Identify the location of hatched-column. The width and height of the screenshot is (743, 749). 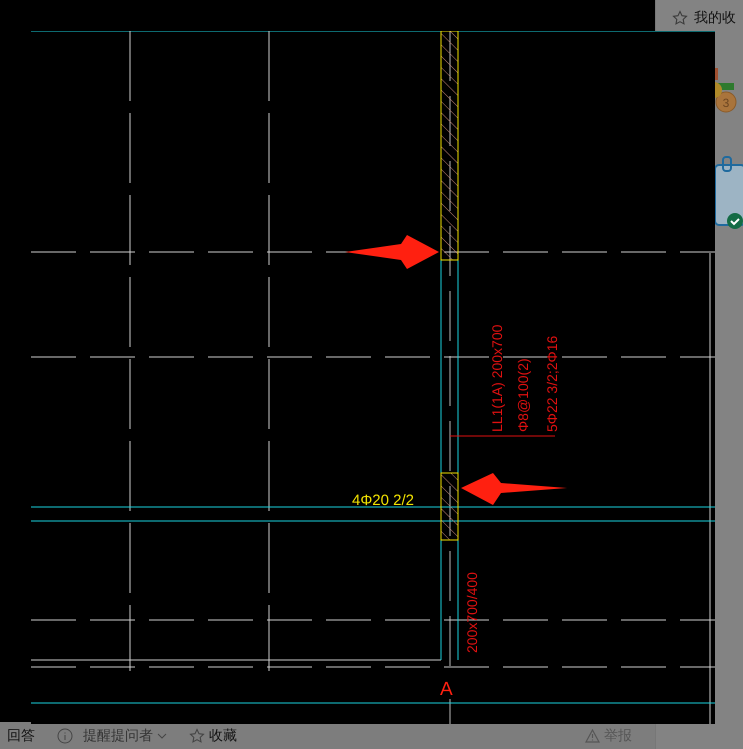
(449, 506).